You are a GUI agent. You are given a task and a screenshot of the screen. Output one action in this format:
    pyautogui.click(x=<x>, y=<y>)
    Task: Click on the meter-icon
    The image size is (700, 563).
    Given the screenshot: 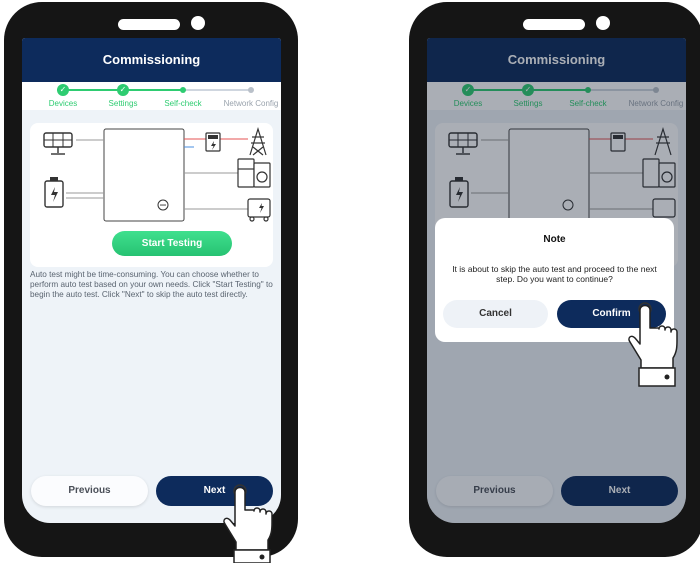 What is the action you would take?
    pyautogui.click(x=213, y=142)
    